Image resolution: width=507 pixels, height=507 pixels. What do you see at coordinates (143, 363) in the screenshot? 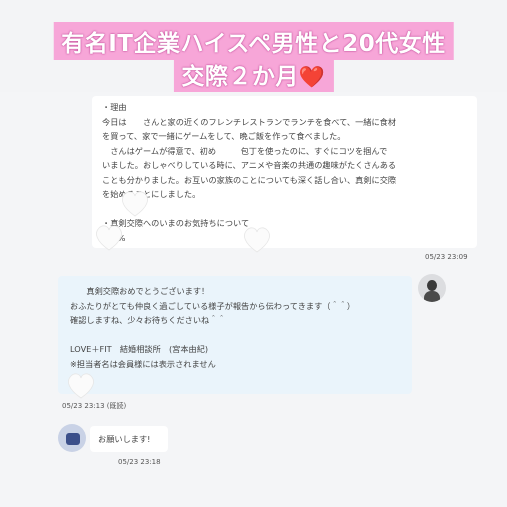
I see `message-line: ※担当者名は会員様には表示されません` at bounding box center [143, 363].